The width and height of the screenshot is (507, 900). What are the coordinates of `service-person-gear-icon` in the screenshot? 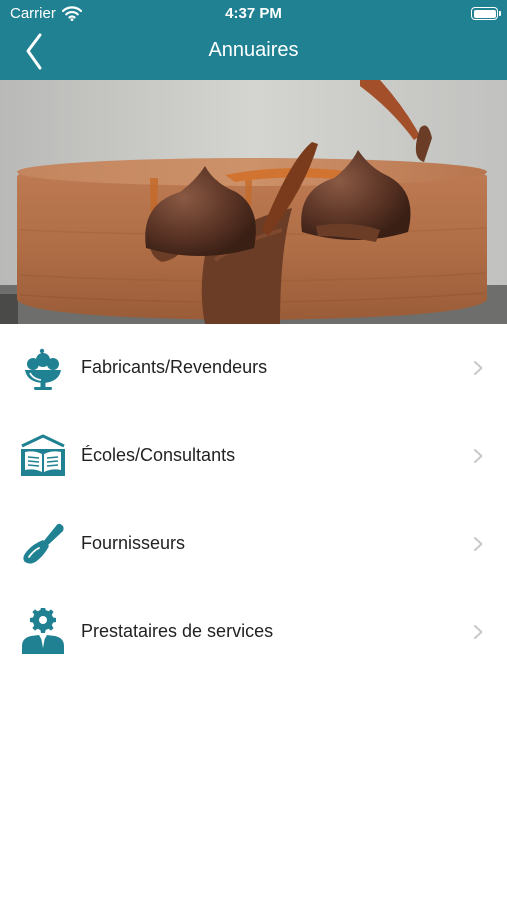 It's located at (43, 631).